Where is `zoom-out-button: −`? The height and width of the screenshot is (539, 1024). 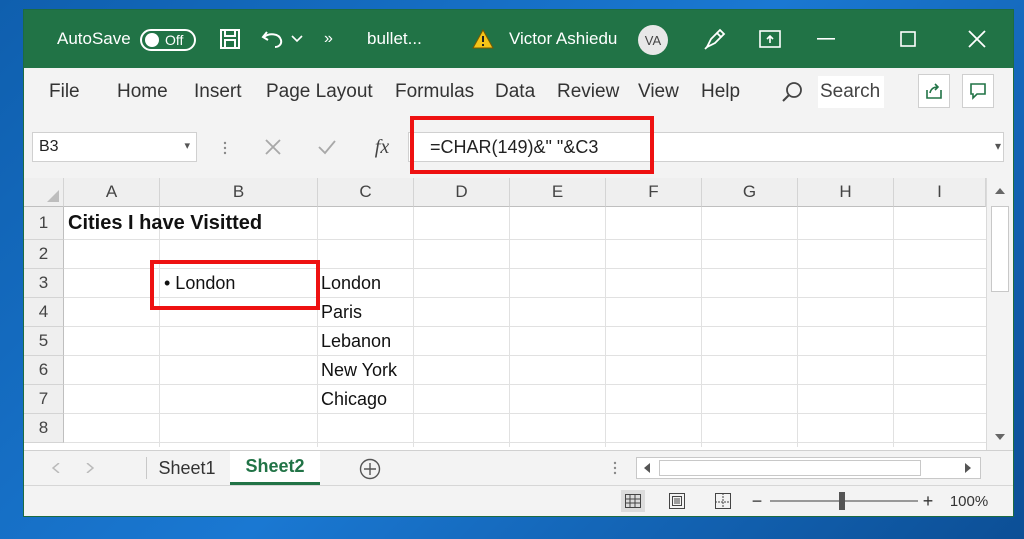
zoom-out-button: − is located at coordinates (757, 501).